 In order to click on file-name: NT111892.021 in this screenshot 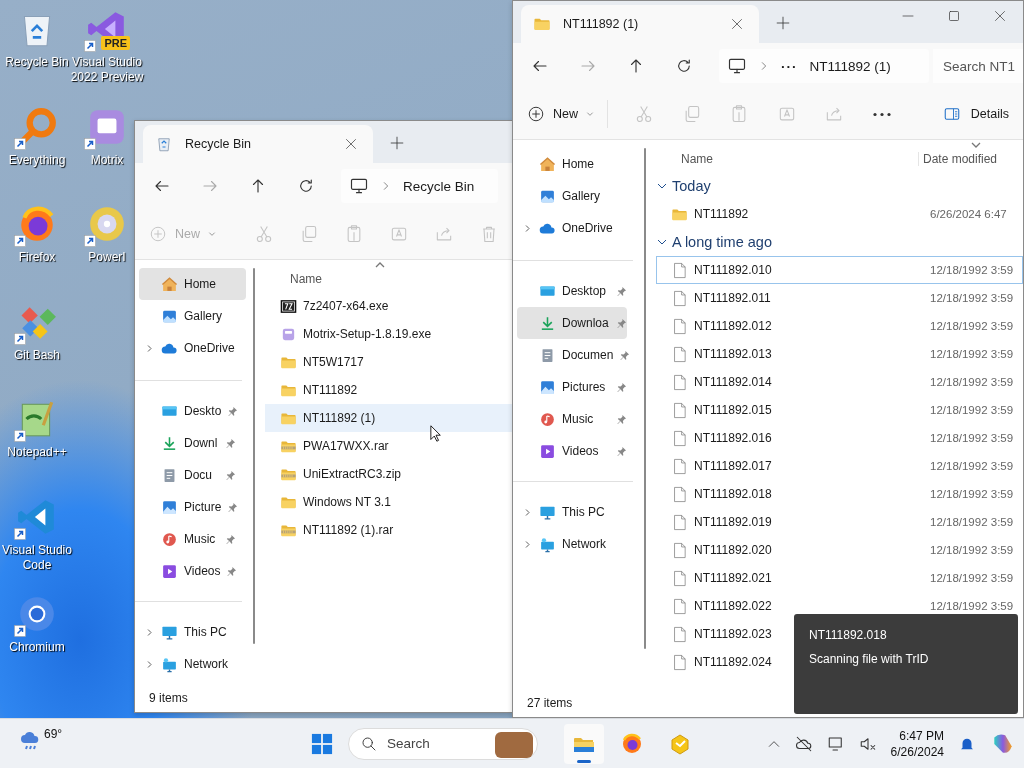, I will do `click(733, 578)`.